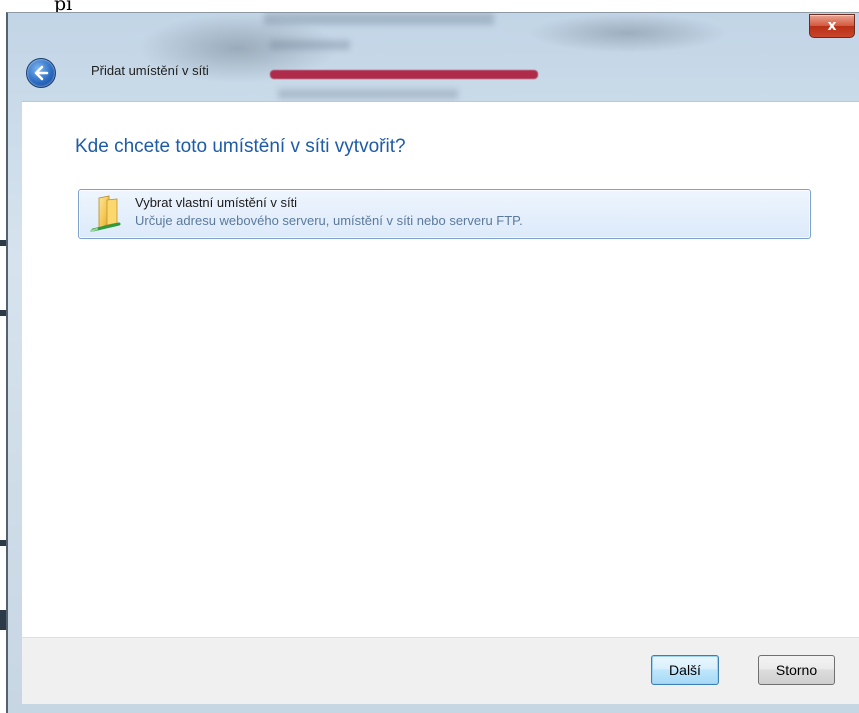 Image resolution: width=859 pixels, height=713 pixels. Describe the element at coordinates (440, 670) in the screenshot. I see `dialog-footer: Další Storno` at that location.